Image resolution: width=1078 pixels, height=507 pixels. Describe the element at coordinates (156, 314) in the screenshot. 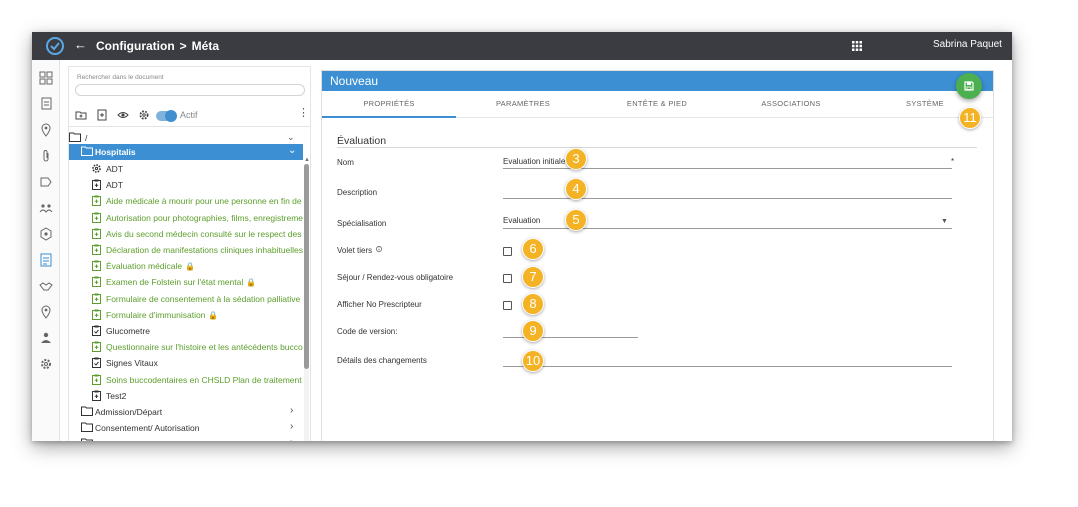

I see `tree-document-label: Formulaire d'immunisation` at that location.